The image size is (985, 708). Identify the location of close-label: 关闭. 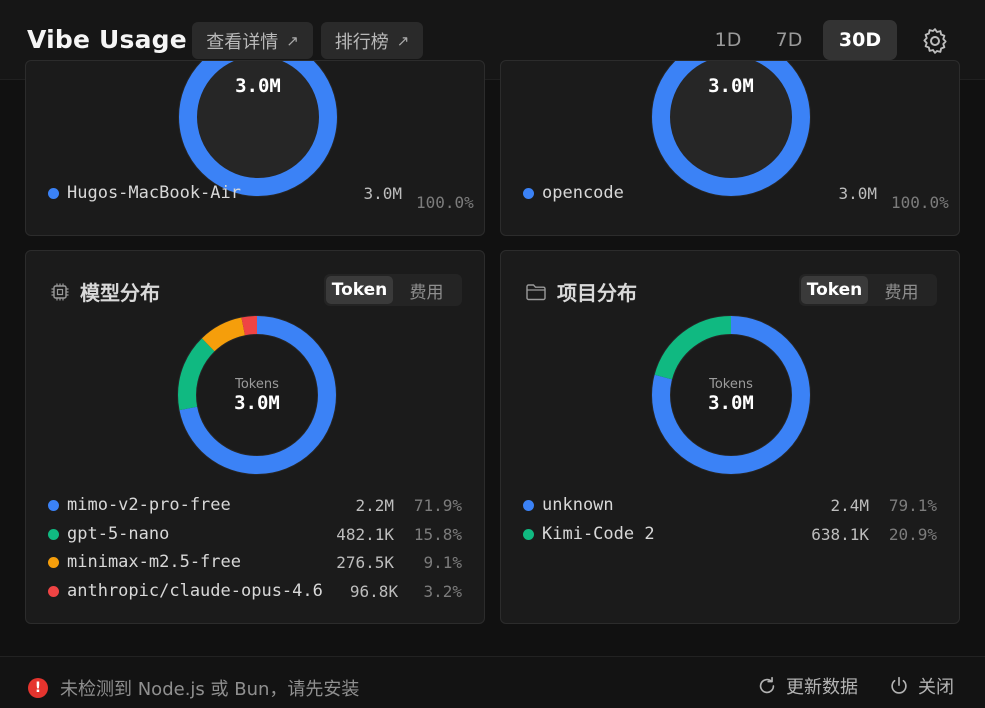
(936, 687).